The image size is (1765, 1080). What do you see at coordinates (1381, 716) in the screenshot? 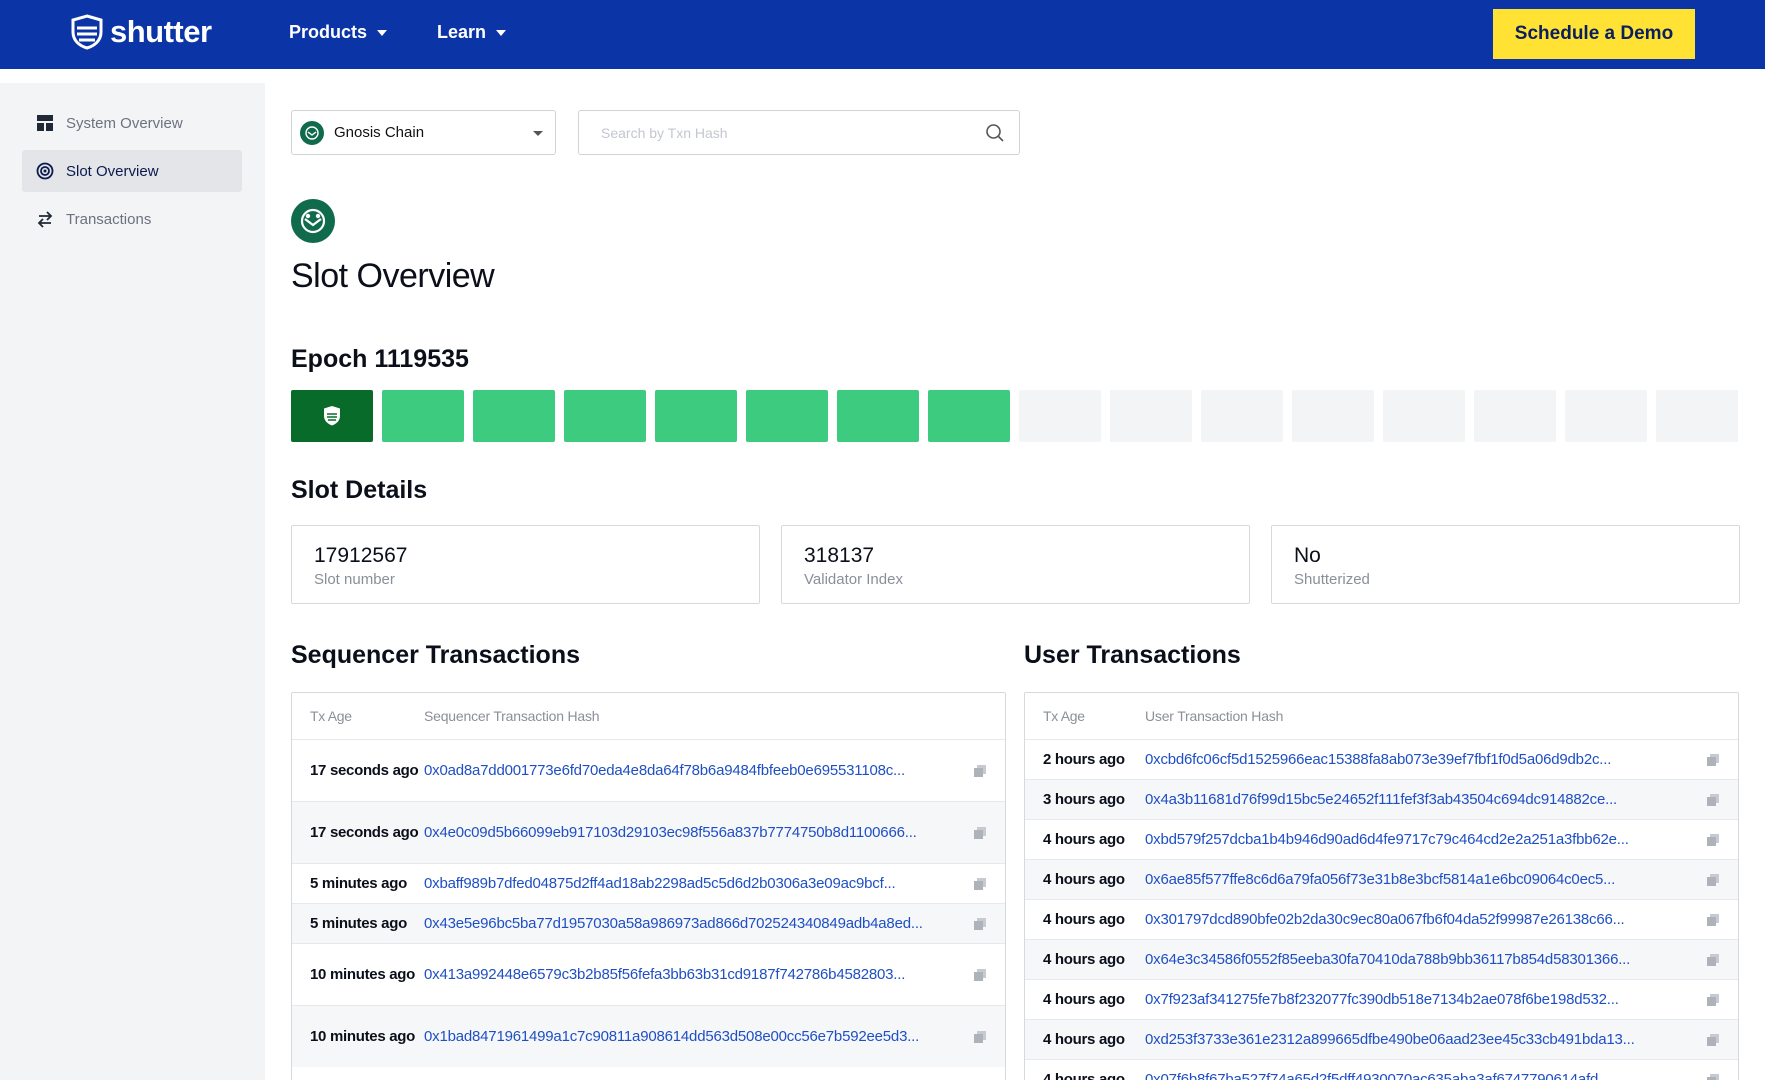
I see `table-header: Tx Age User Transaction Hash` at bounding box center [1381, 716].